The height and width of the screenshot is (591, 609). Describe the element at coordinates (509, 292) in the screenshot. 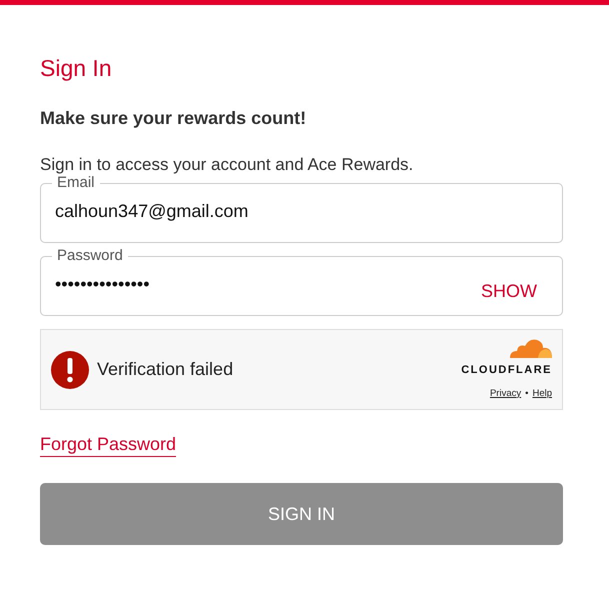

I see `show-password-button: SHOW` at that location.